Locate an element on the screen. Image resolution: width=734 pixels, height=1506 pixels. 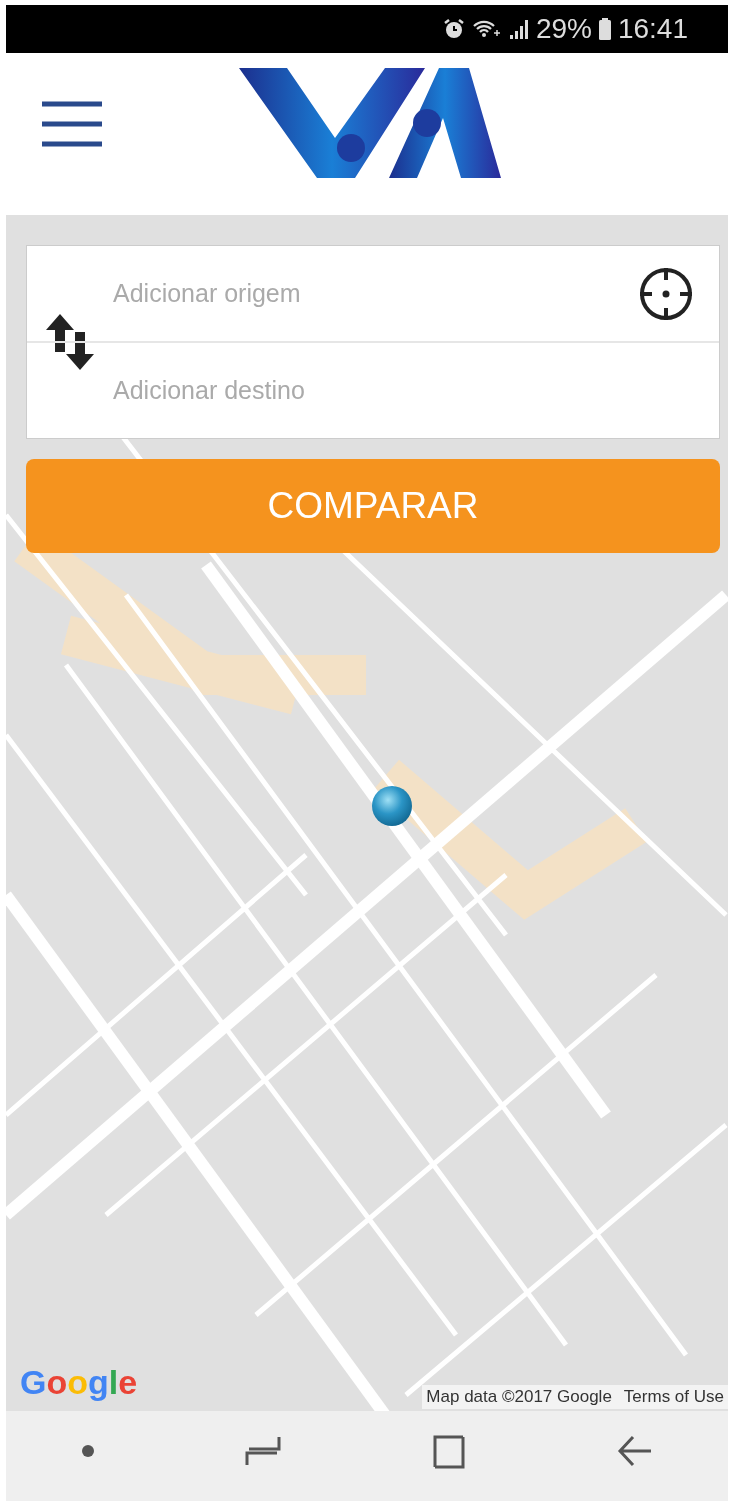
signal-icon is located at coordinates (518, 29).